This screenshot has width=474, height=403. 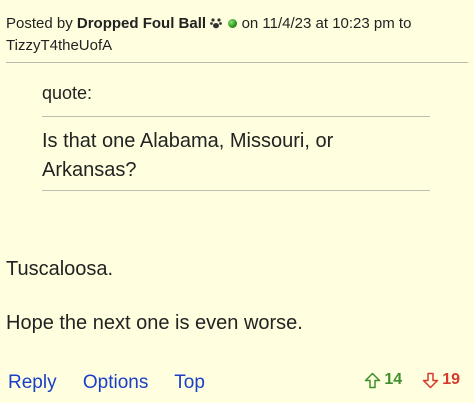 I want to click on up-arrow-icon, so click(x=373, y=380).